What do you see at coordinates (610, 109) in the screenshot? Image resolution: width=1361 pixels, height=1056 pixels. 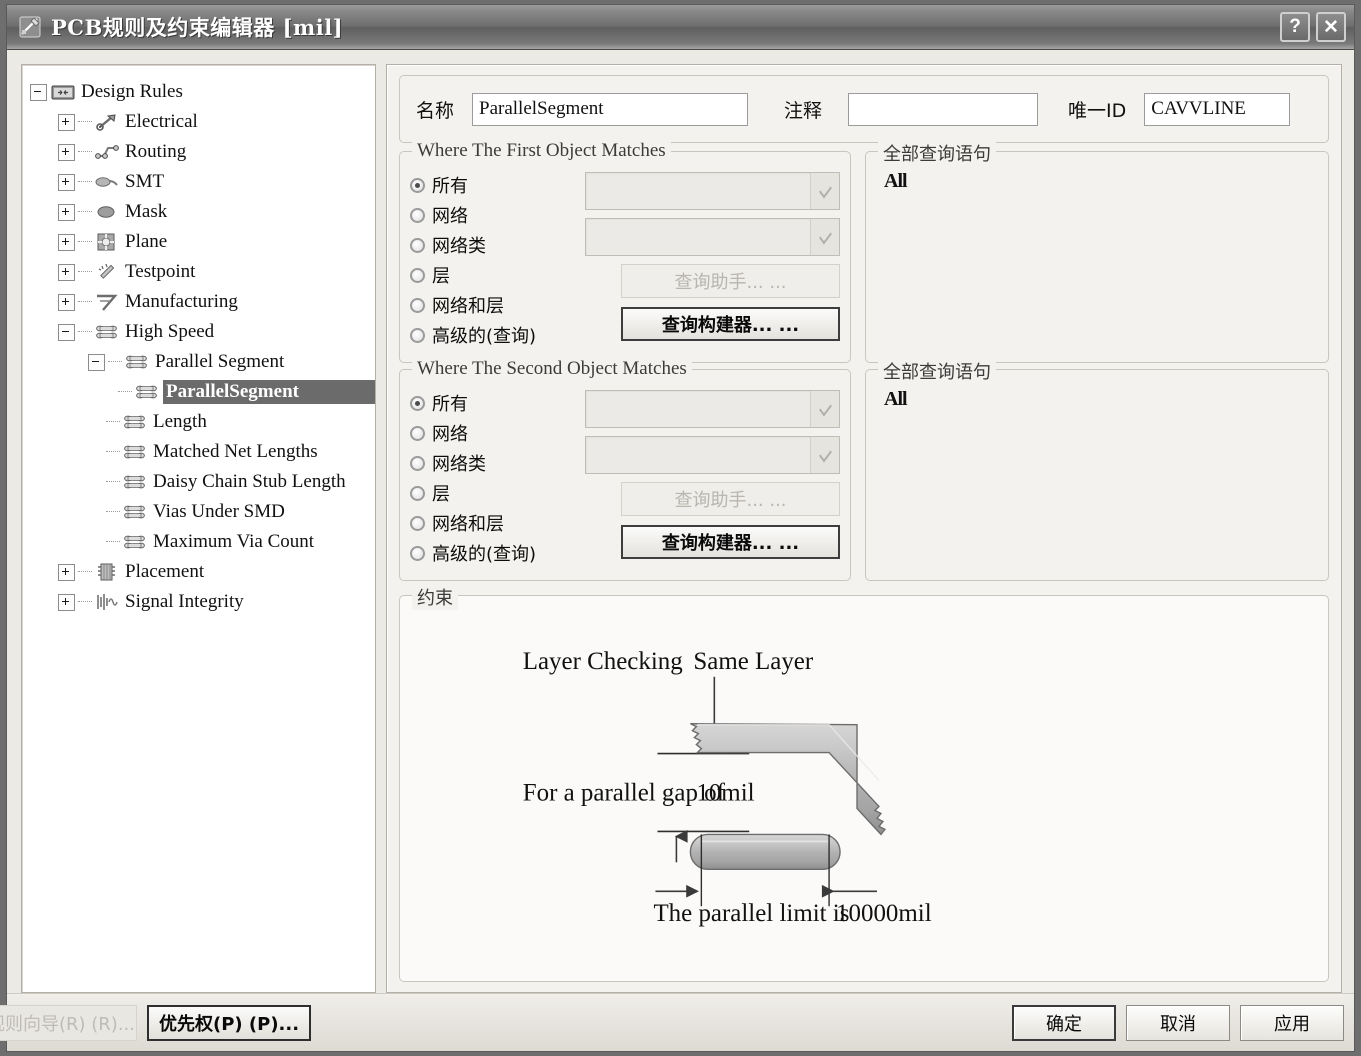 I see `rule-name-input: ParallelSegment` at bounding box center [610, 109].